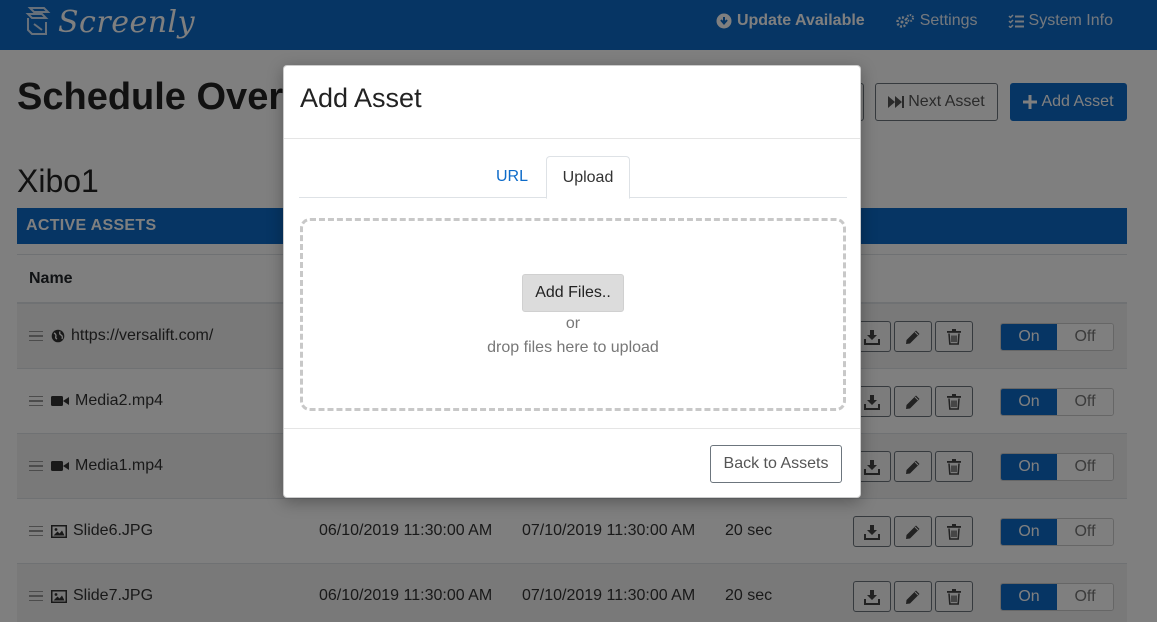  What do you see at coordinates (573, 293) in the screenshot?
I see `add-files-button: Add Files..` at bounding box center [573, 293].